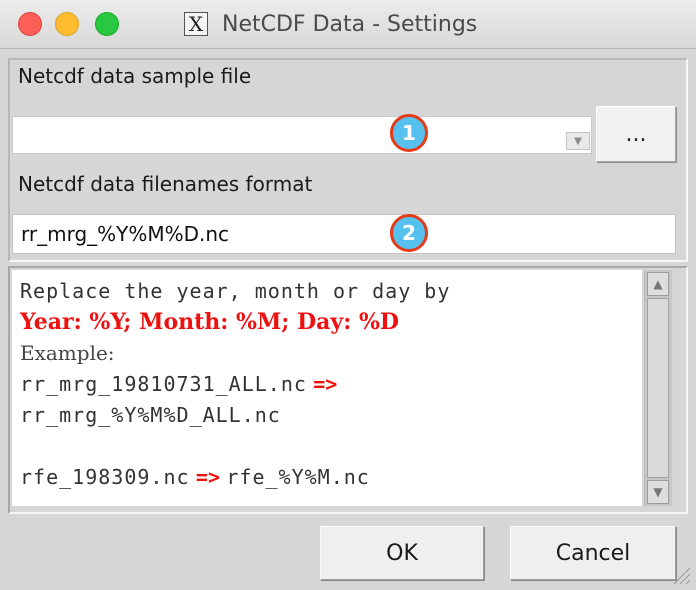 This screenshot has height=590, width=696. What do you see at coordinates (67, 24) in the screenshot?
I see `minimize-window-button` at bounding box center [67, 24].